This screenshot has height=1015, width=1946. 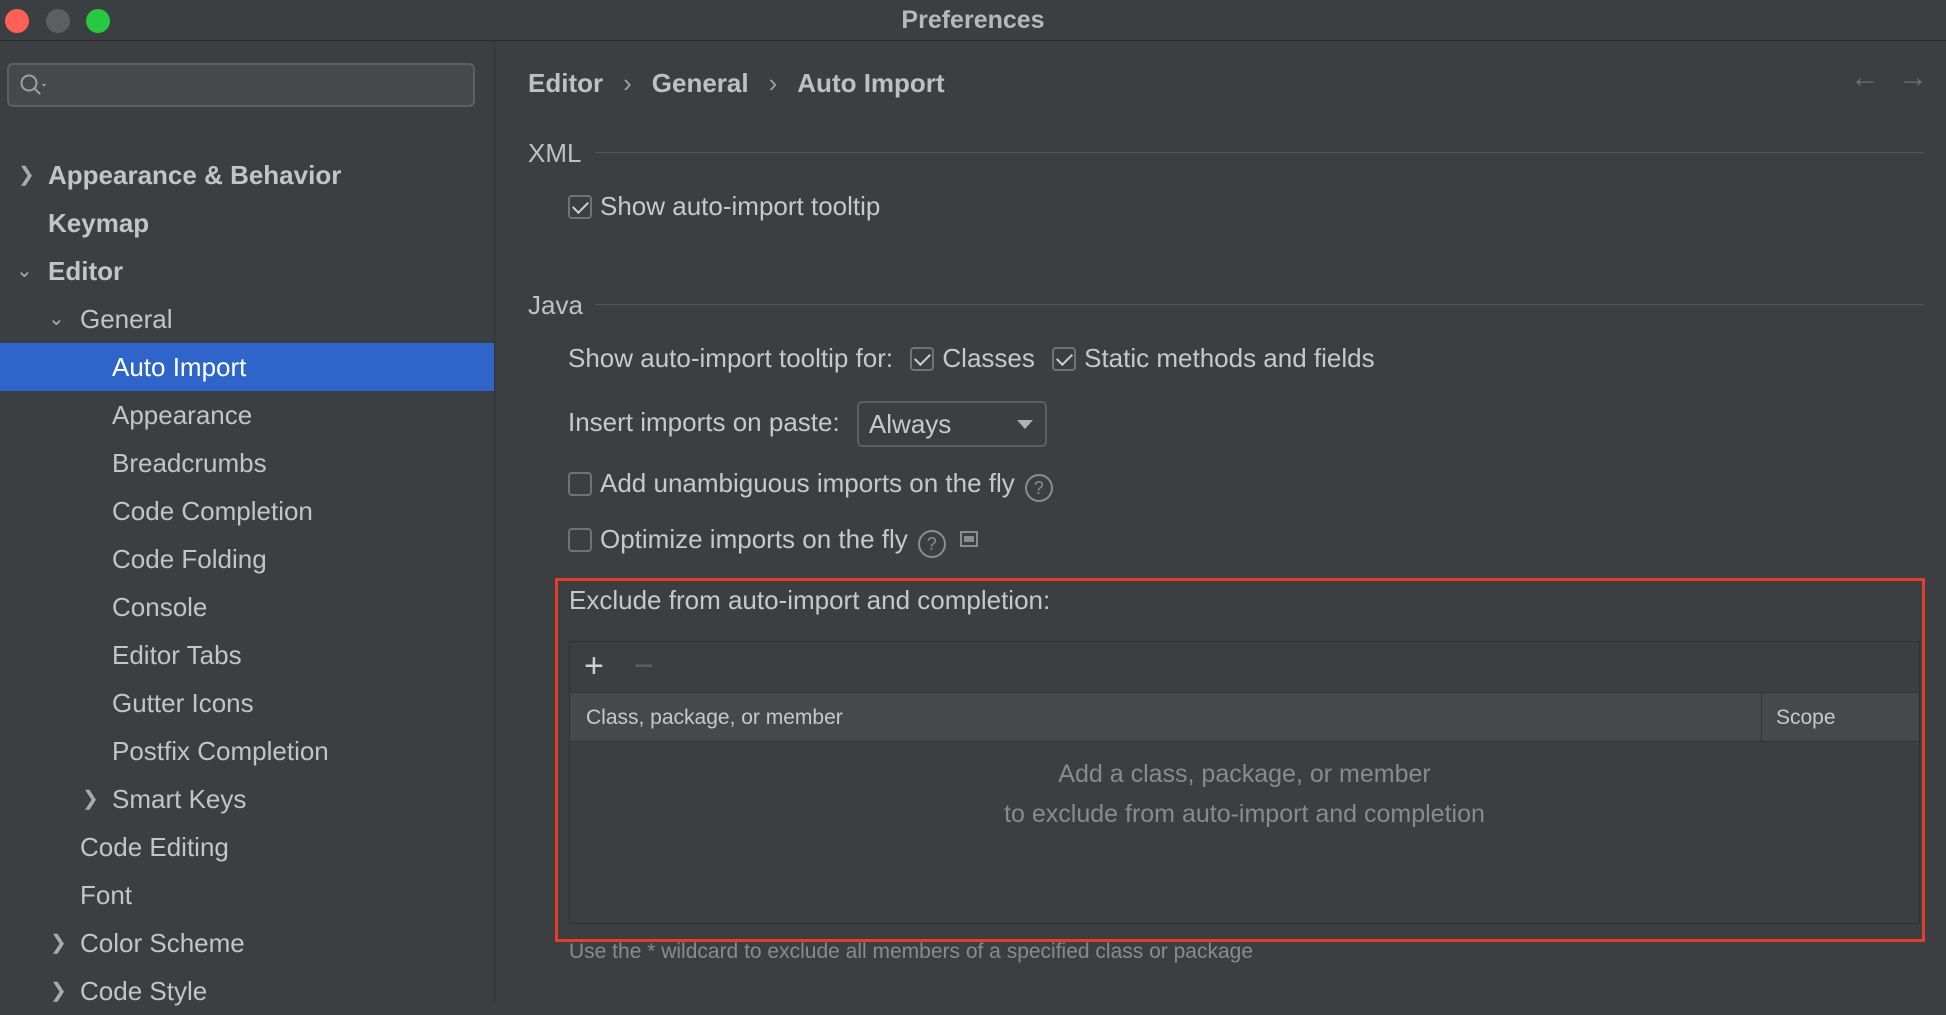 I want to click on sidebar-item-code-style: ❯ Code Style, so click(x=247, y=991).